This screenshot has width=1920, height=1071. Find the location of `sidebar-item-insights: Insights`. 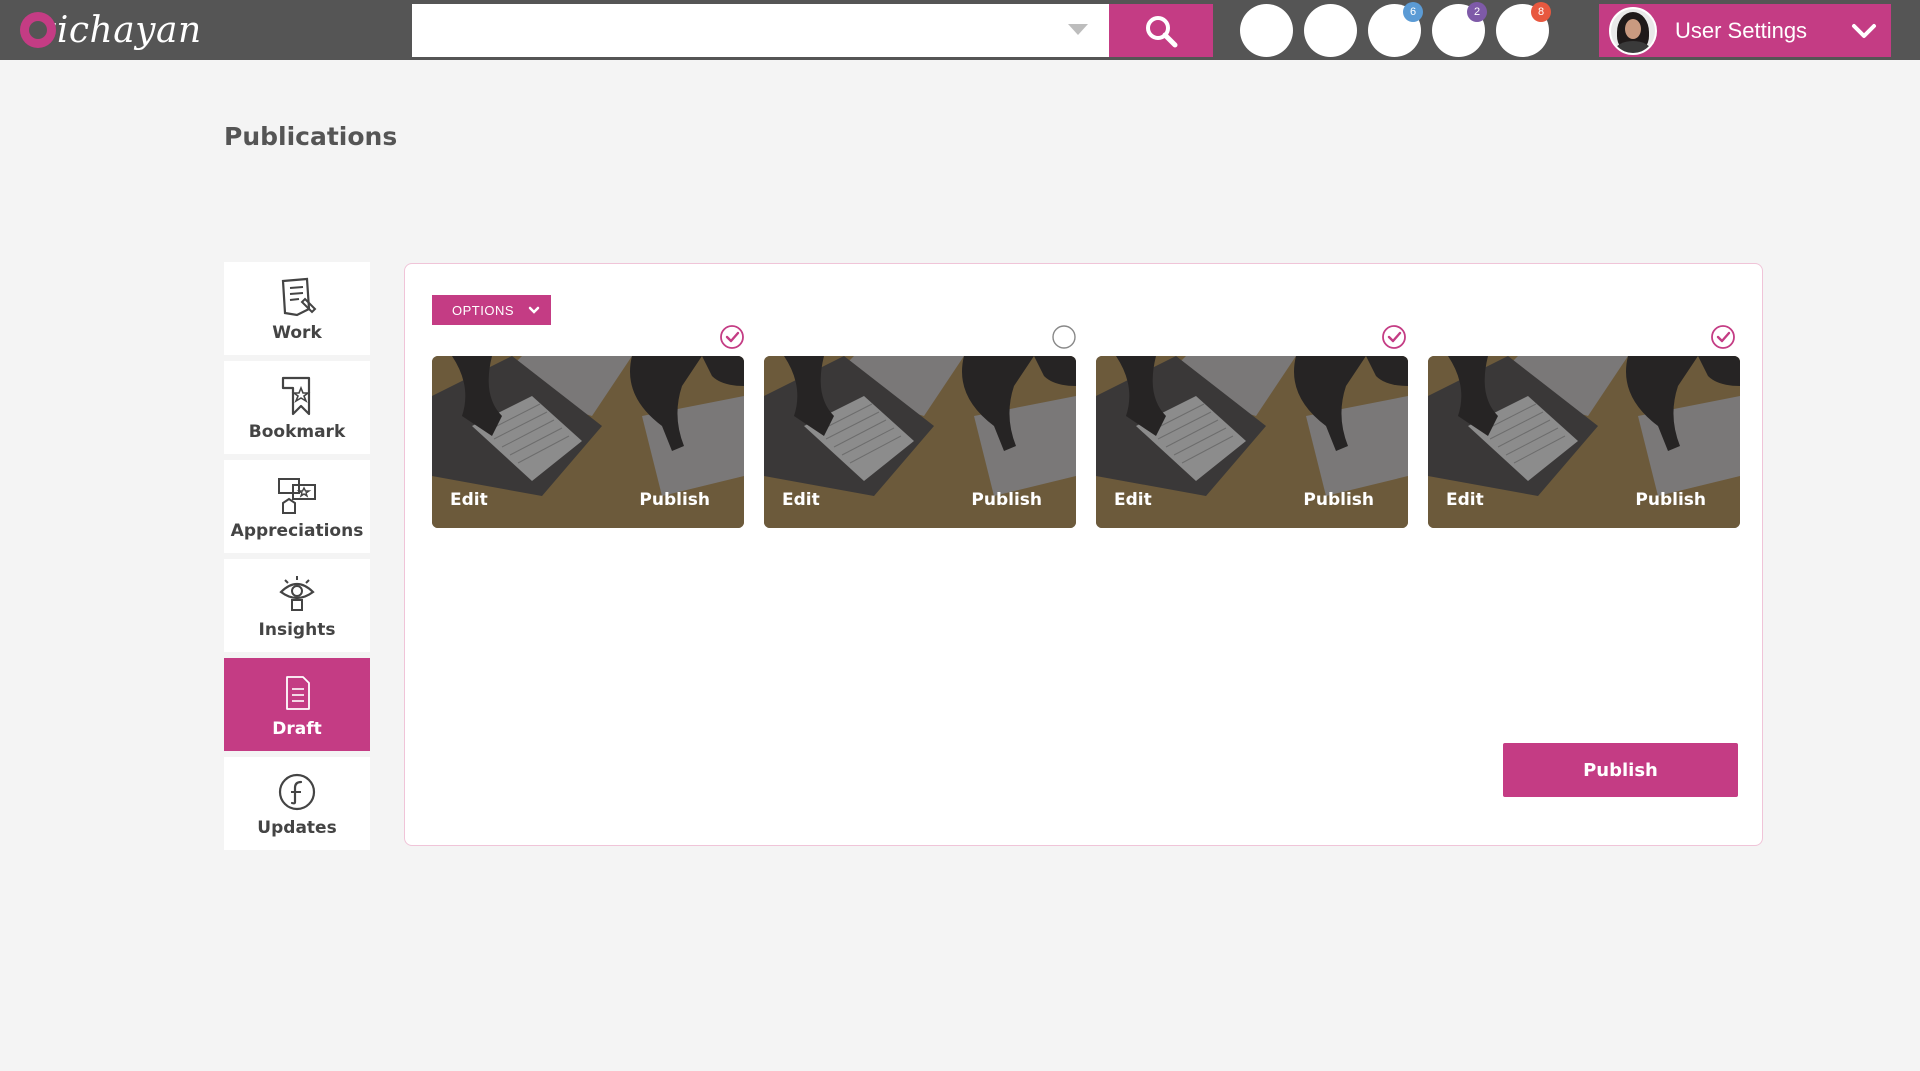

sidebar-item-insights: Insights is located at coordinates (297, 605).